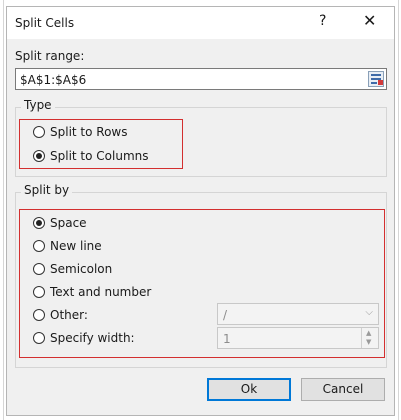  What do you see at coordinates (39, 132) in the screenshot?
I see `split-to-rows-radio` at bounding box center [39, 132].